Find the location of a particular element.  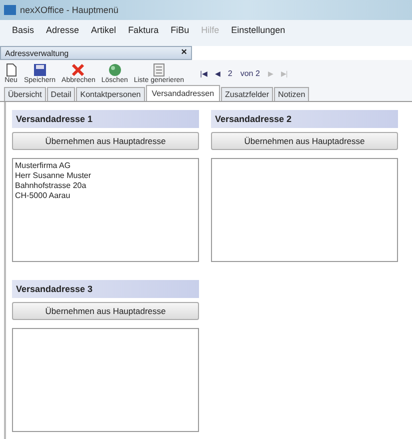

tab: Zusatzfelder is located at coordinates (247, 94).